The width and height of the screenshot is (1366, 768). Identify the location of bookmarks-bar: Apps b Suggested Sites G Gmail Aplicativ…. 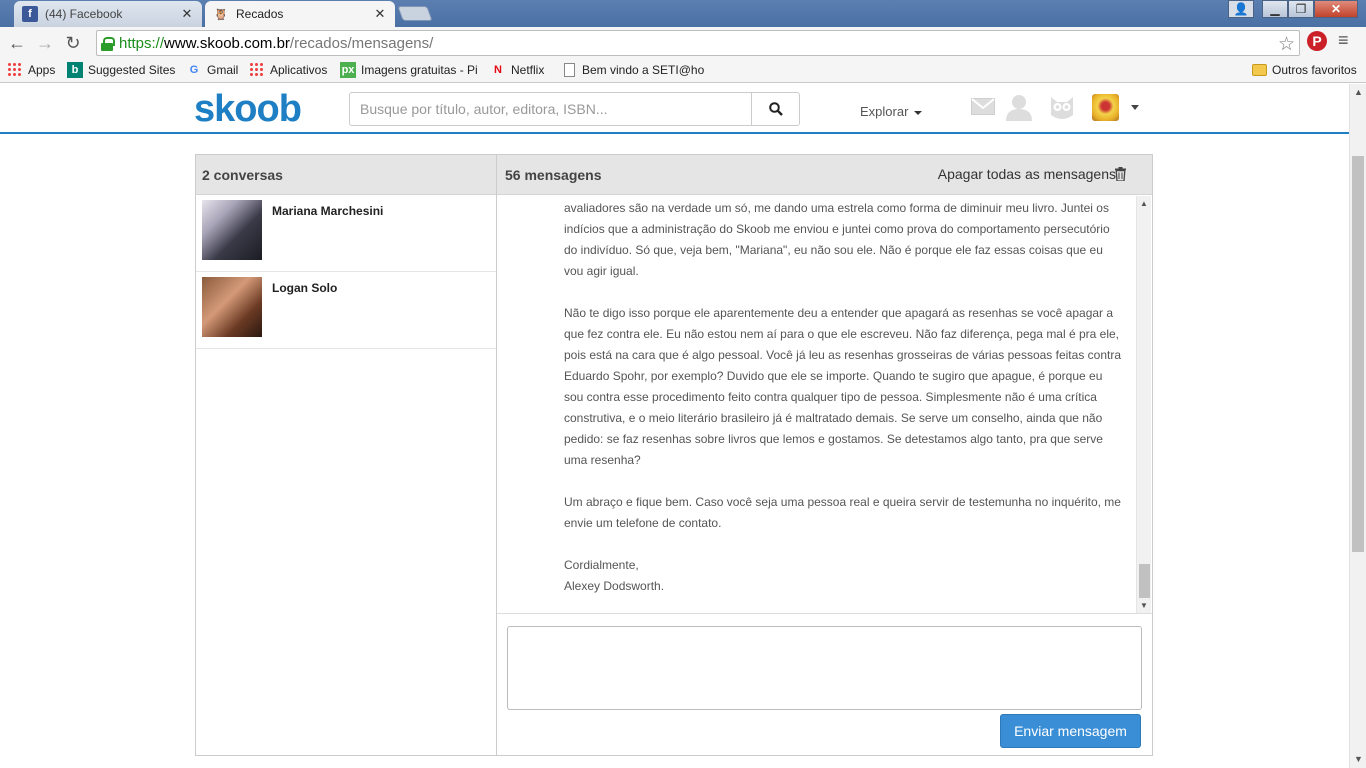
(683, 71).